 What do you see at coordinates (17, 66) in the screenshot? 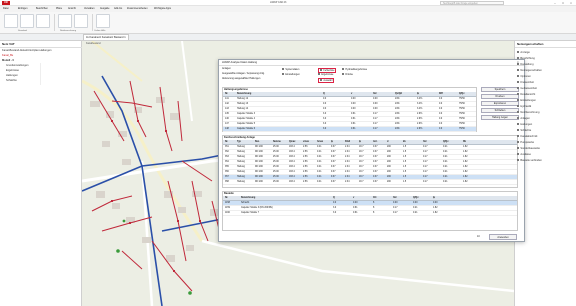
I see `tree-item: Grundeinstellungen` at bounding box center [17, 66].